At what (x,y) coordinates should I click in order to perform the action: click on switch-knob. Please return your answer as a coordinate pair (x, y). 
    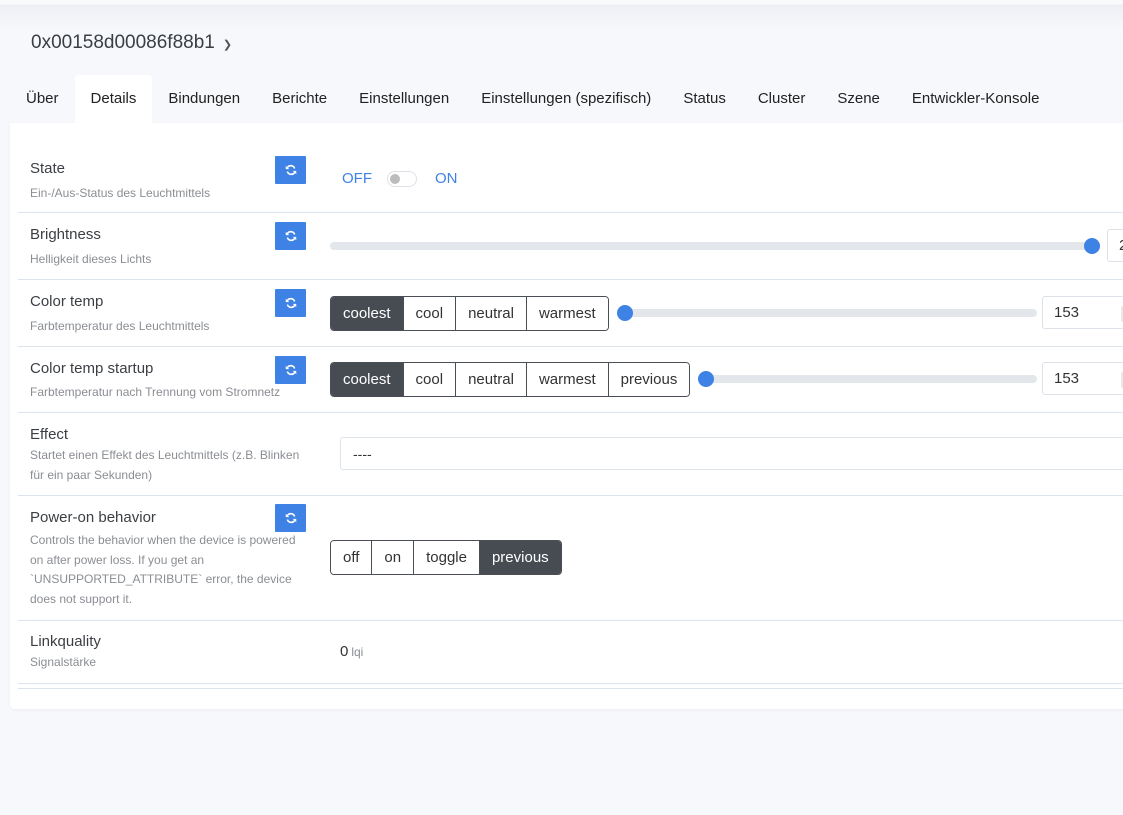
    Looking at the image, I should click on (395, 178).